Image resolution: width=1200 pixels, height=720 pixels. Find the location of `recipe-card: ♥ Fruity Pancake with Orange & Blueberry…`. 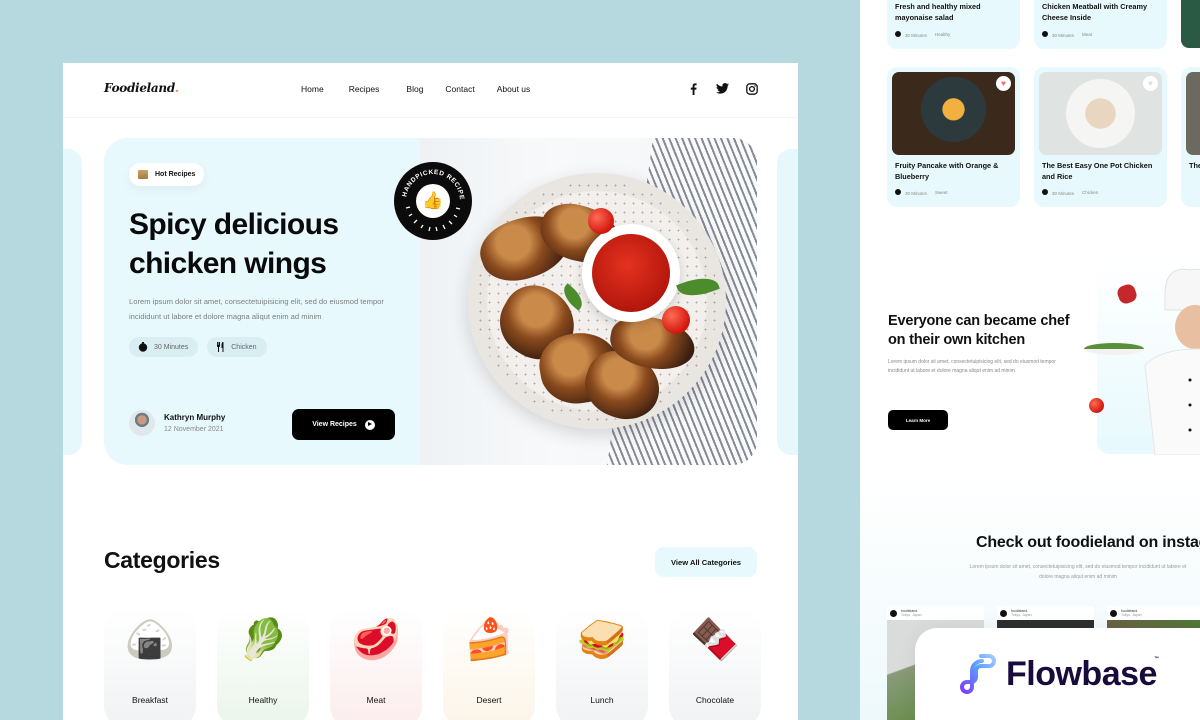

recipe-card: ♥ Fruity Pancake with Orange & Blueberry… is located at coordinates (953, 137).